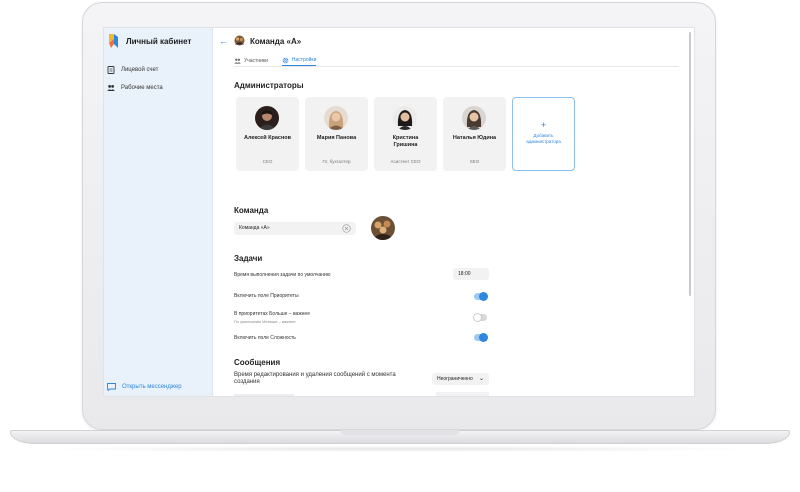 This screenshot has width=800, height=492. What do you see at coordinates (285, 60) in the screenshot?
I see `gear-icon` at bounding box center [285, 60].